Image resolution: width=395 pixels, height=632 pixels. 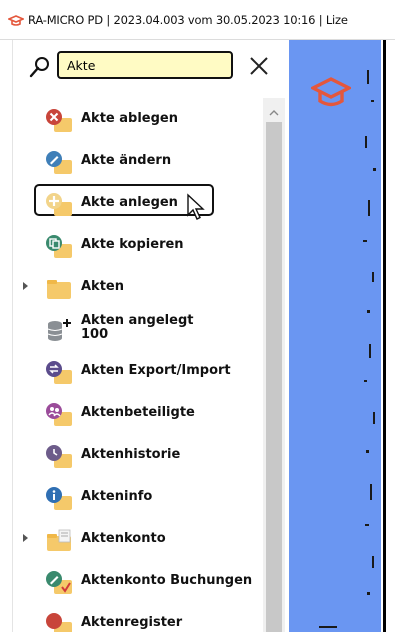 I want to click on database-icon, so click(x=59, y=331).